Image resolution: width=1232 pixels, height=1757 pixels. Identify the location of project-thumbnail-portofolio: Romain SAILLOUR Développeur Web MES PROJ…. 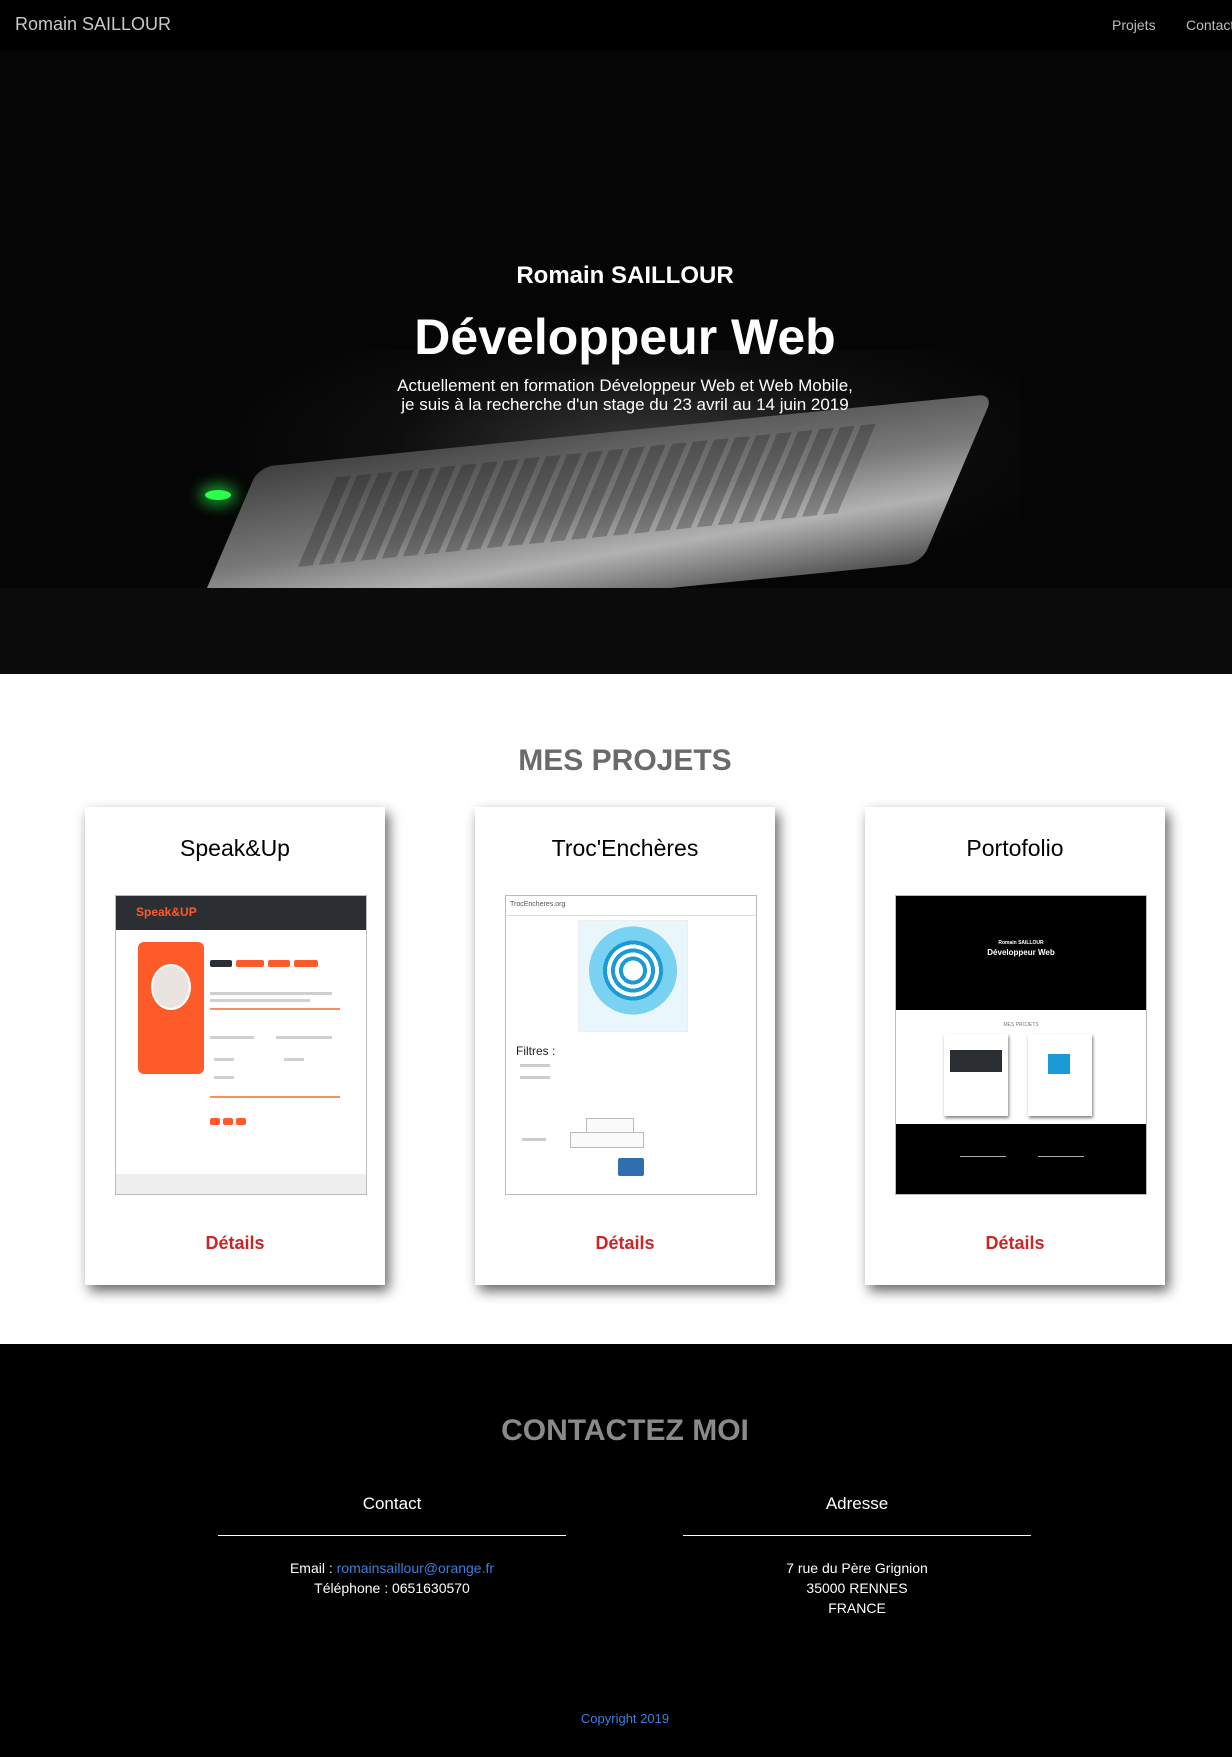
(1021, 1045).